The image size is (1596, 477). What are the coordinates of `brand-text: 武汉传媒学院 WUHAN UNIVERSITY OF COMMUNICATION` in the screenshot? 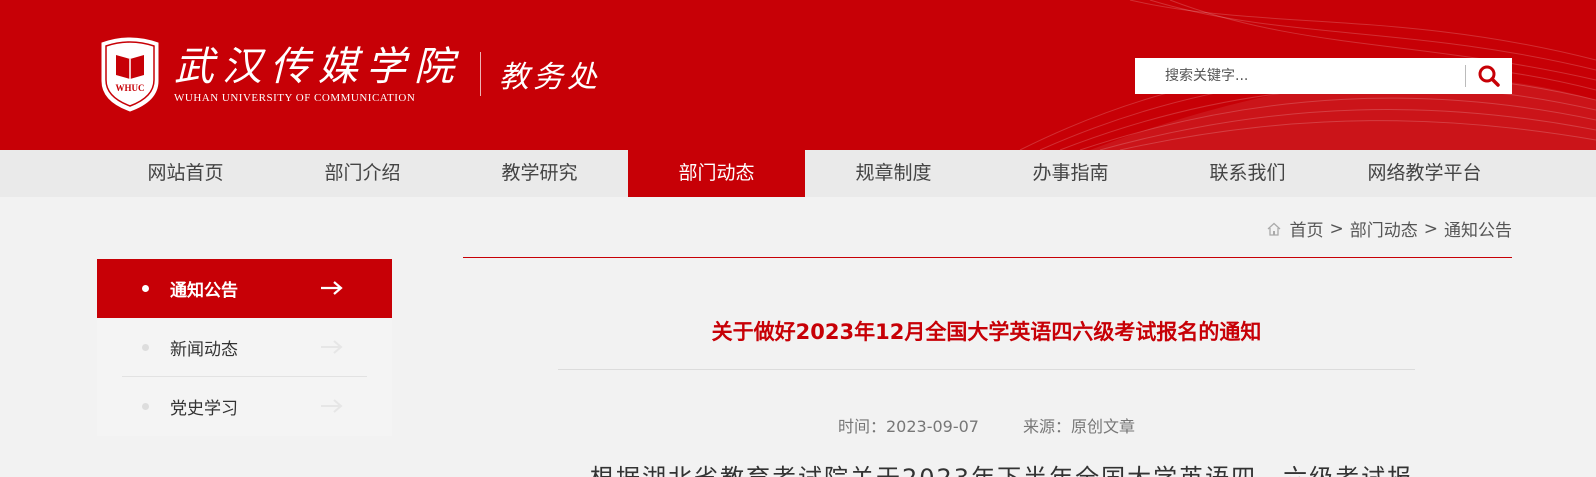 It's located at (318, 74).